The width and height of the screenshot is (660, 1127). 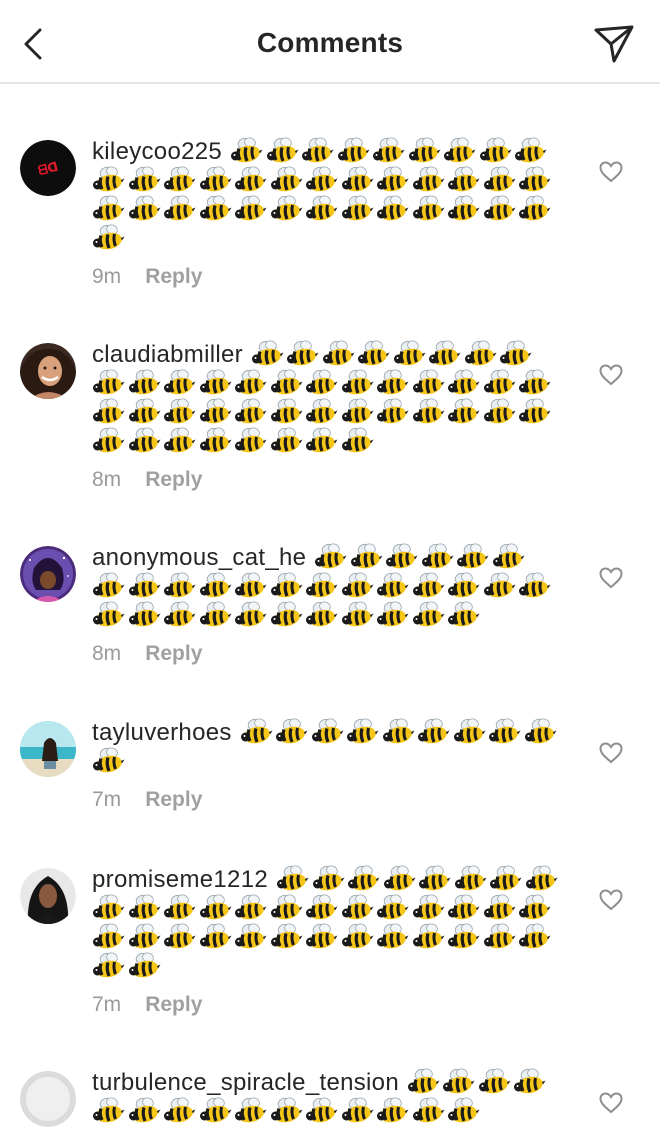 What do you see at coordinates (48, 1099) in the screenshot?
I see `avatar-default-grey` at bounding box center [48, 1099].